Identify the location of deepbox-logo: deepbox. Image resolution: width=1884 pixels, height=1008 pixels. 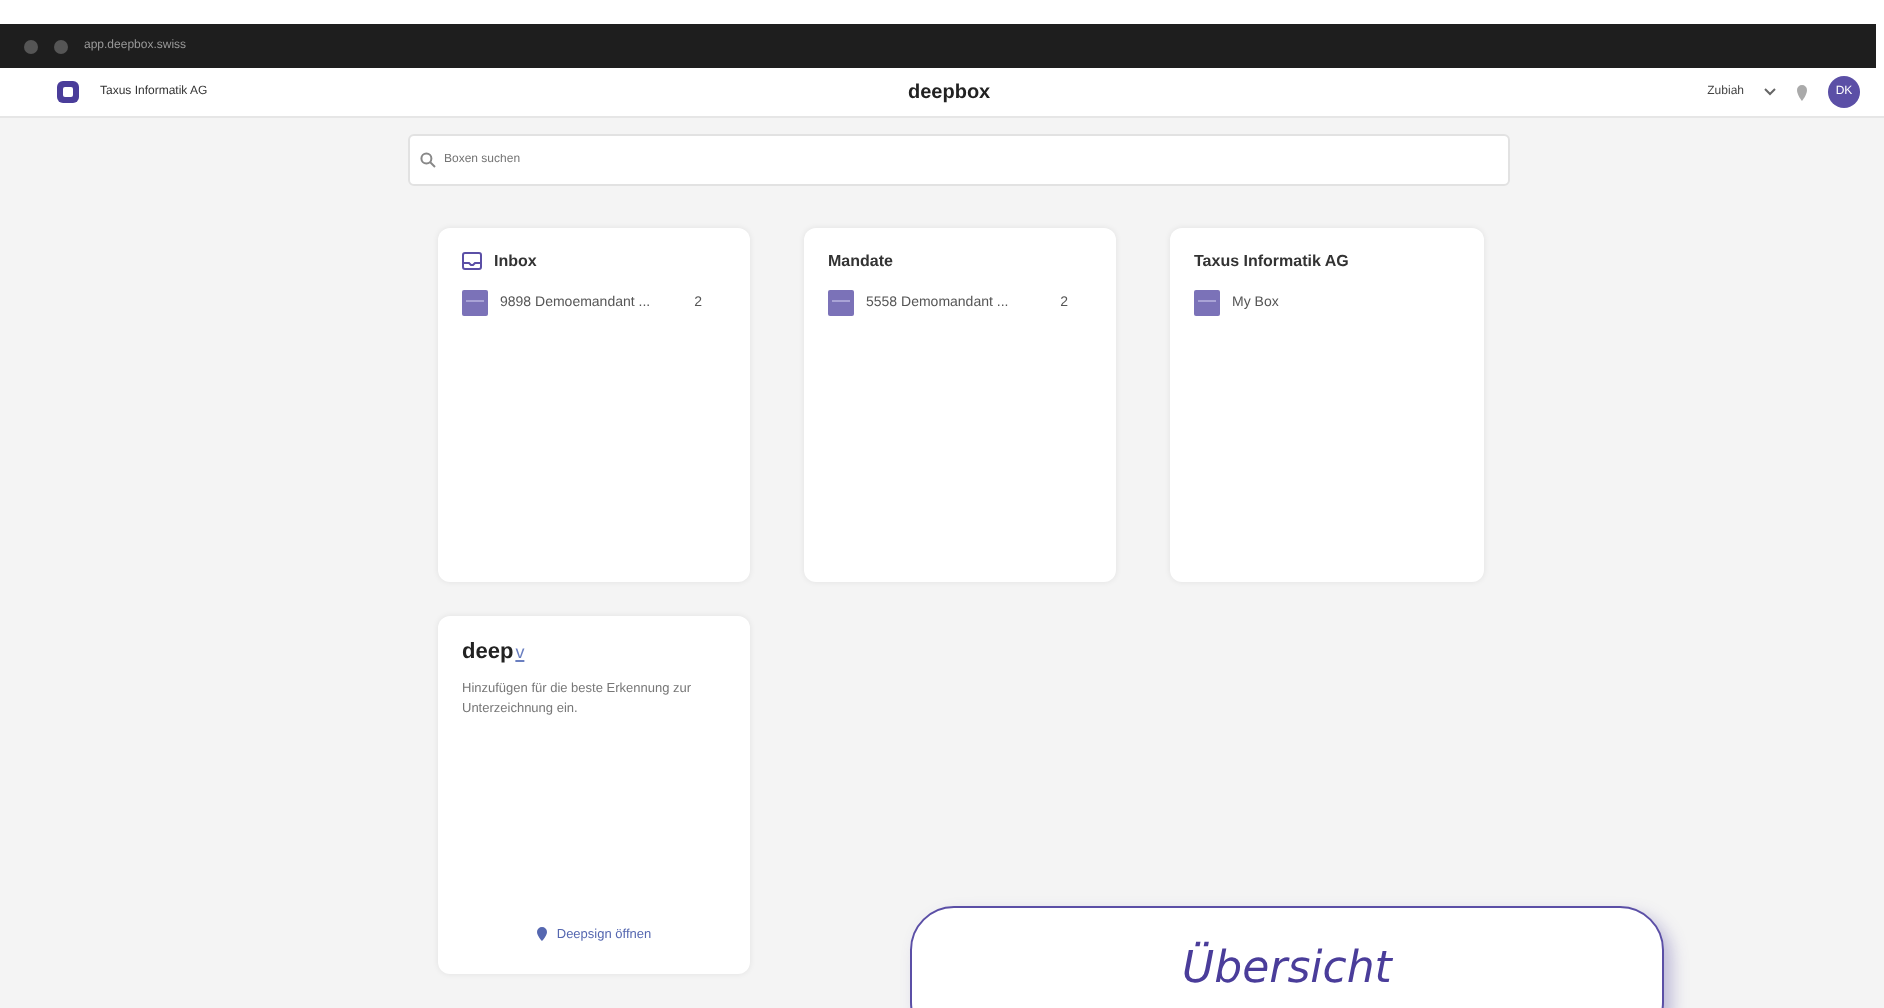
(949, 92).